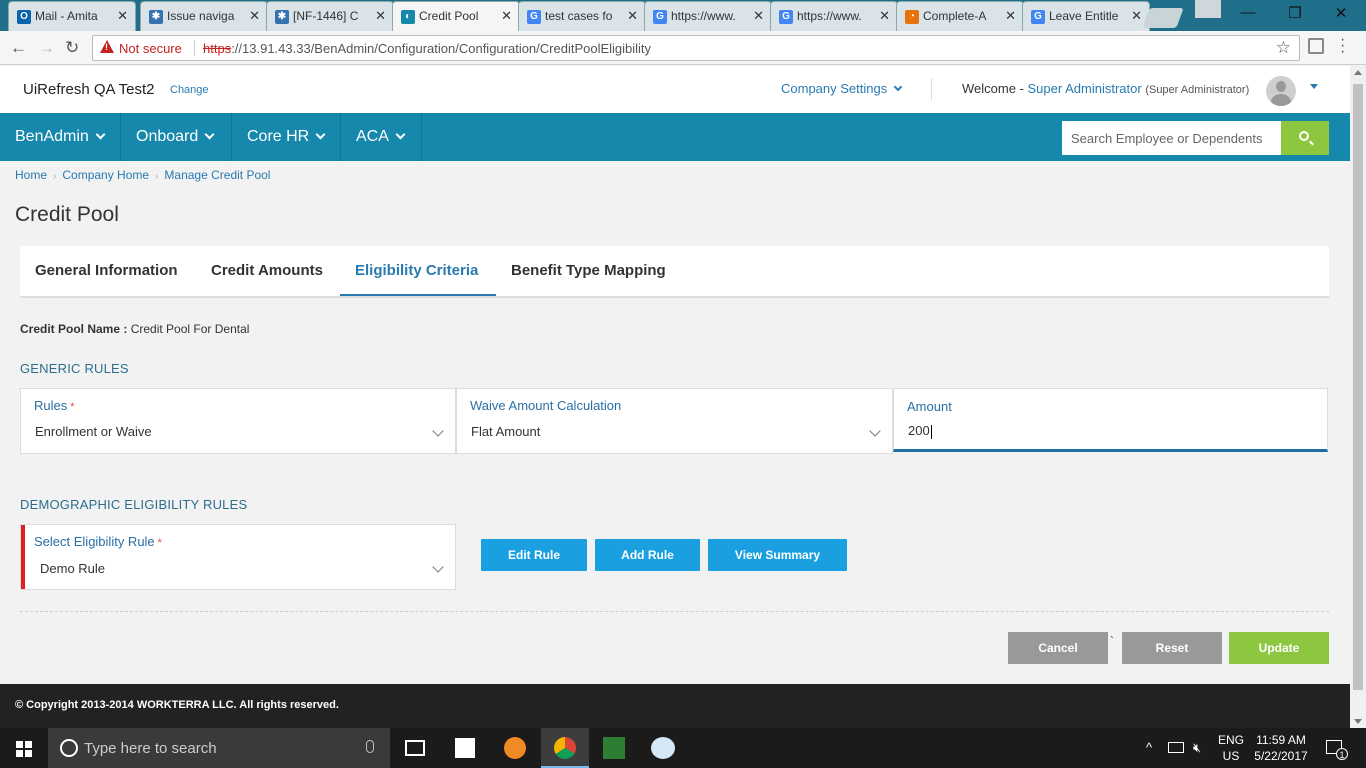  Describe the element at coordinates (72, 16) in the screenshot. I see `browser-tab: O Mail - Amita ✕` at that location.